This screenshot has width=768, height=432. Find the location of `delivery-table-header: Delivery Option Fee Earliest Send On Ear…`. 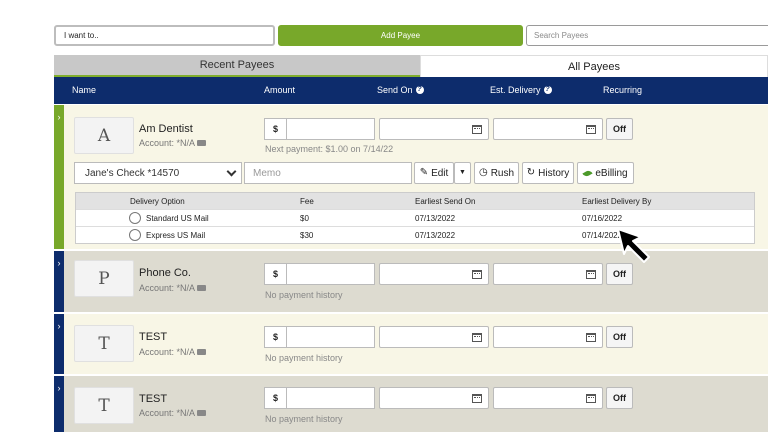

delivery-table-header: Delivery Option Fee Earliest Send On Ear… is located at coordinates (415, 201).